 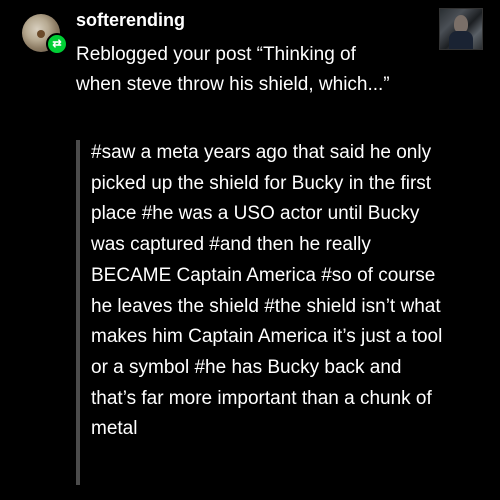 What do you see at coordinates (461, 40) in the screenshot?
I see `thumbnail-figure-body` at bounding box center [461, 40].